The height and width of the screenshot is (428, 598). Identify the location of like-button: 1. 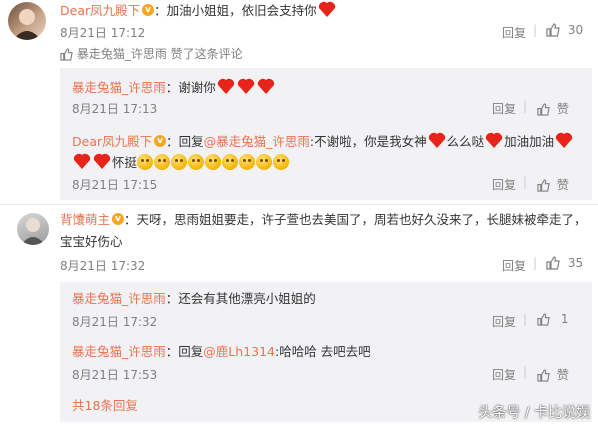
(552, 319).